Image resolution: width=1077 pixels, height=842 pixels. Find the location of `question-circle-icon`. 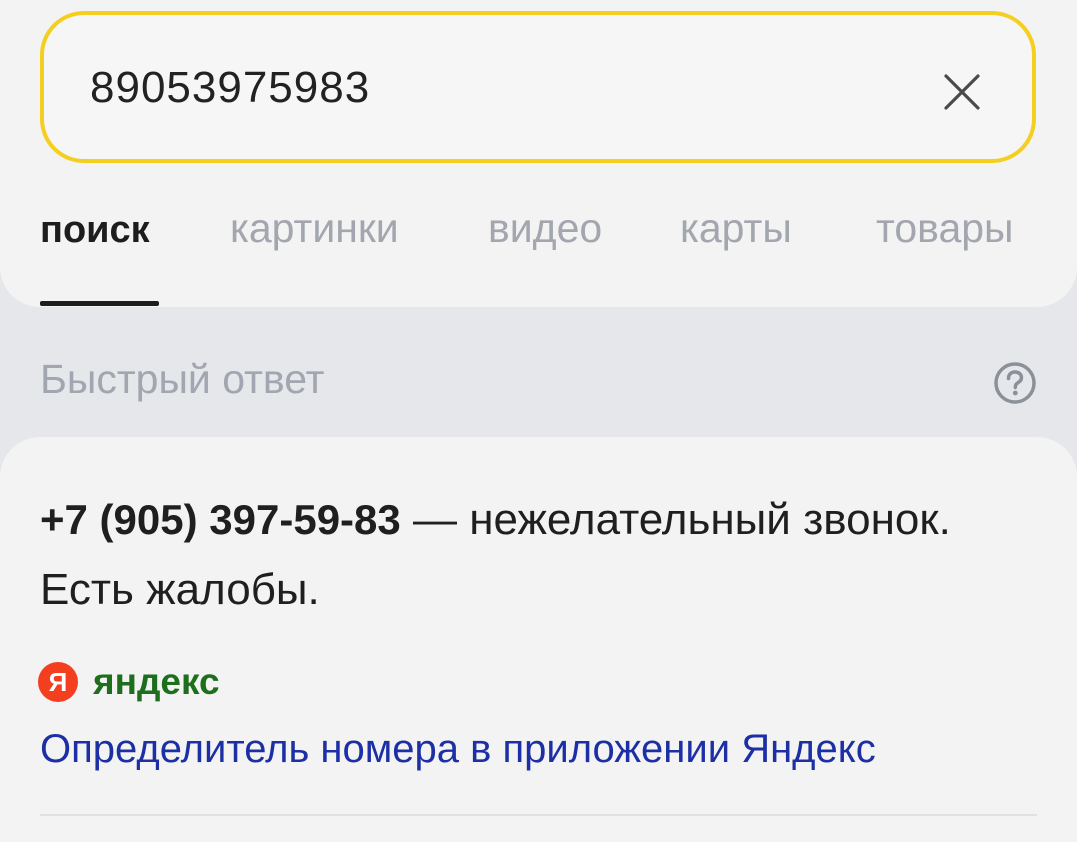

question-circle-icon is located at coordinates (1015, 383).